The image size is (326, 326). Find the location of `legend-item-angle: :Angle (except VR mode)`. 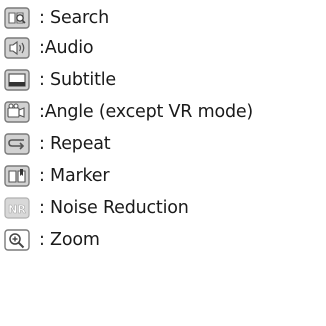

legend-item-angle: :Angle (except VR mode) is located at coordinates (128, 112).